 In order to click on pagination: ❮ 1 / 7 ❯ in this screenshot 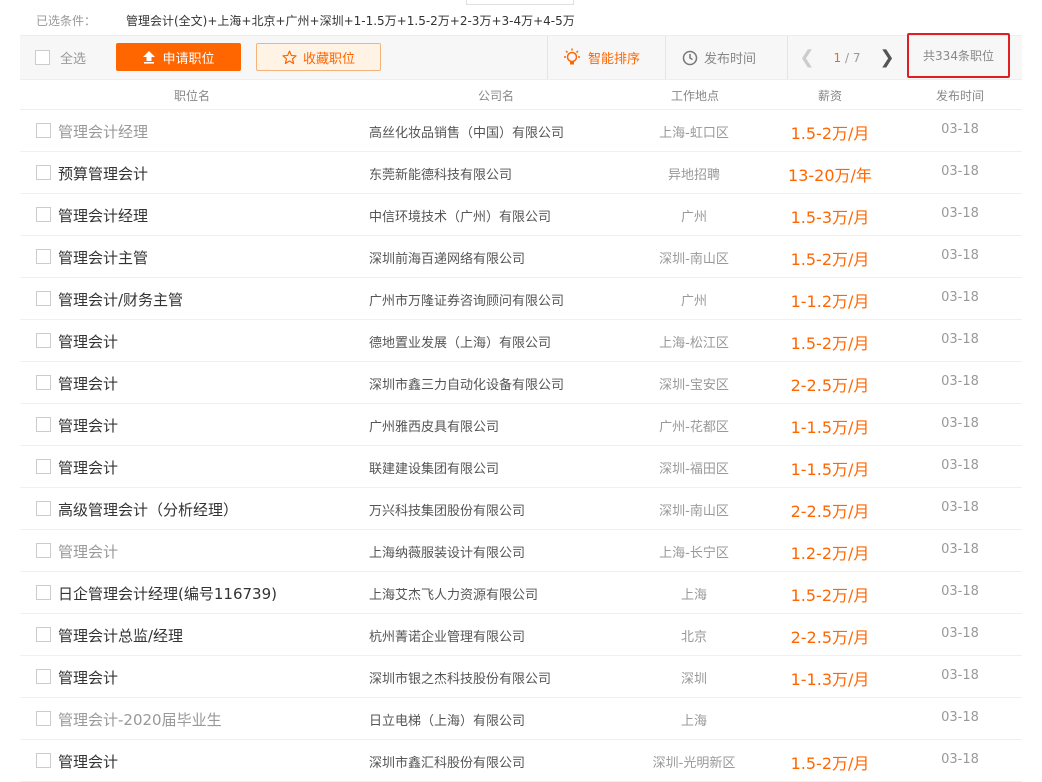, I will do `click(852, 57)`.